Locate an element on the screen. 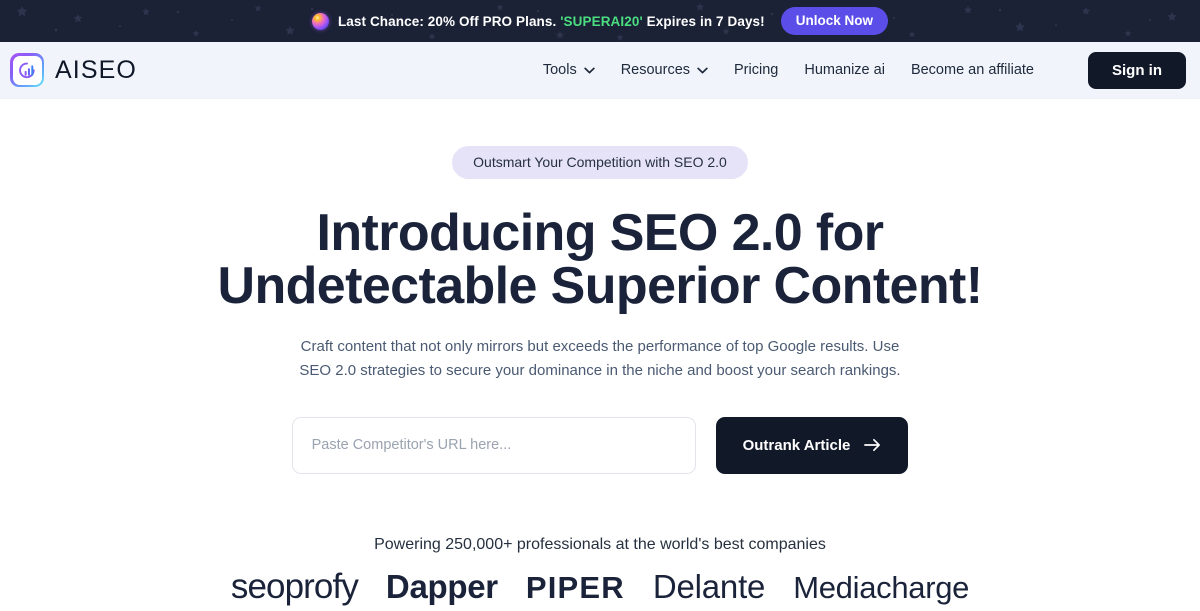 This screenshot has height=611, width=1200. nav-item-label: Become an affiliate is located at coordinates (972, 70).